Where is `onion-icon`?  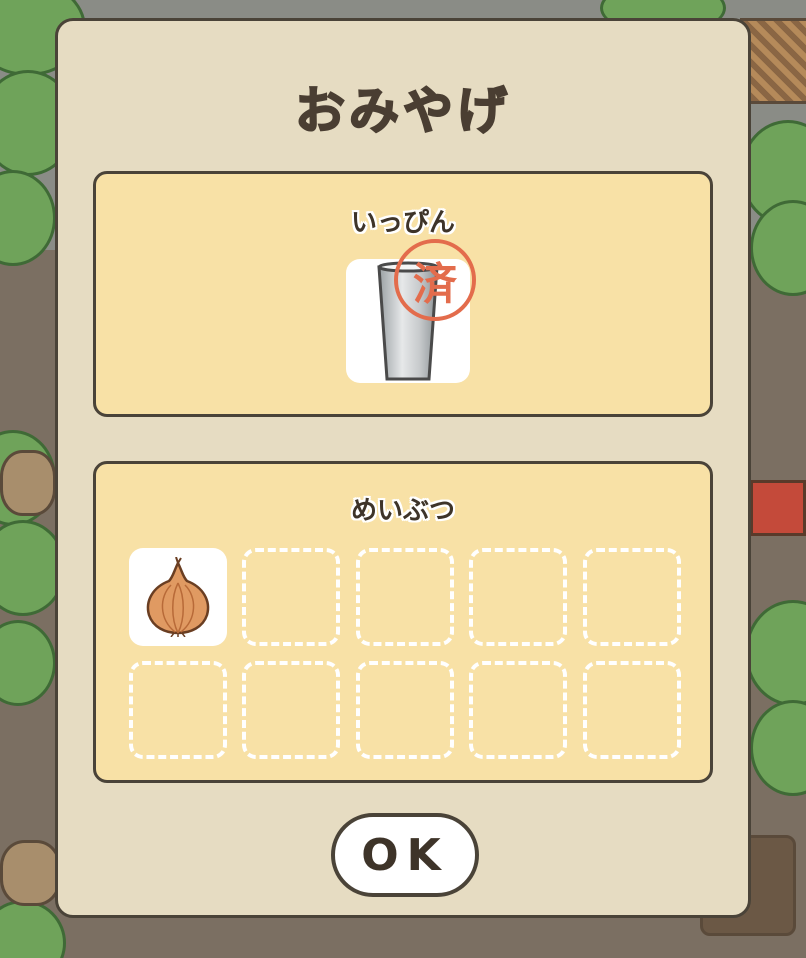 onion-icon is located at coordinates (178, 597).